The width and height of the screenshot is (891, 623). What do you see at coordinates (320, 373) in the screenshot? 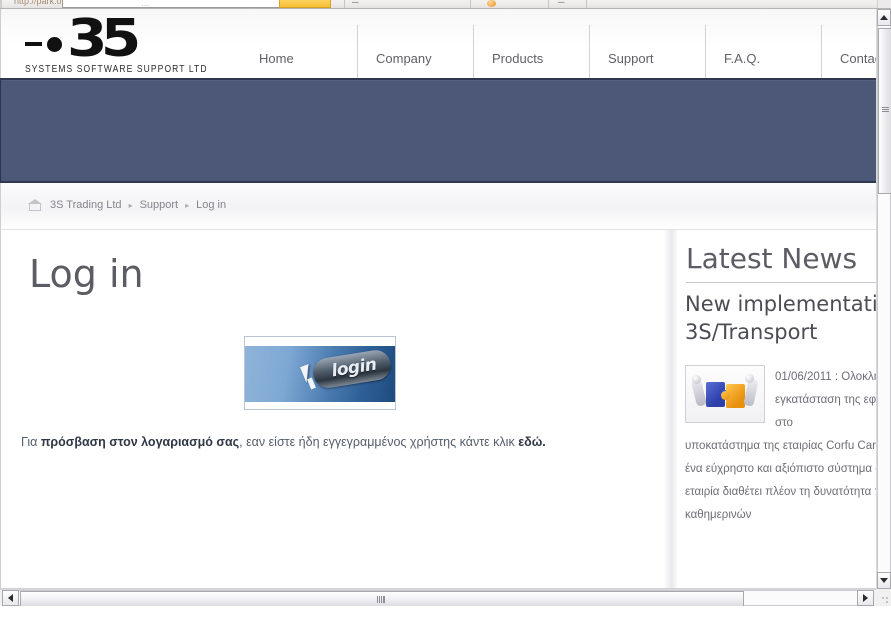
I see `login-banner-image: login` at bounding box center [320, 373].